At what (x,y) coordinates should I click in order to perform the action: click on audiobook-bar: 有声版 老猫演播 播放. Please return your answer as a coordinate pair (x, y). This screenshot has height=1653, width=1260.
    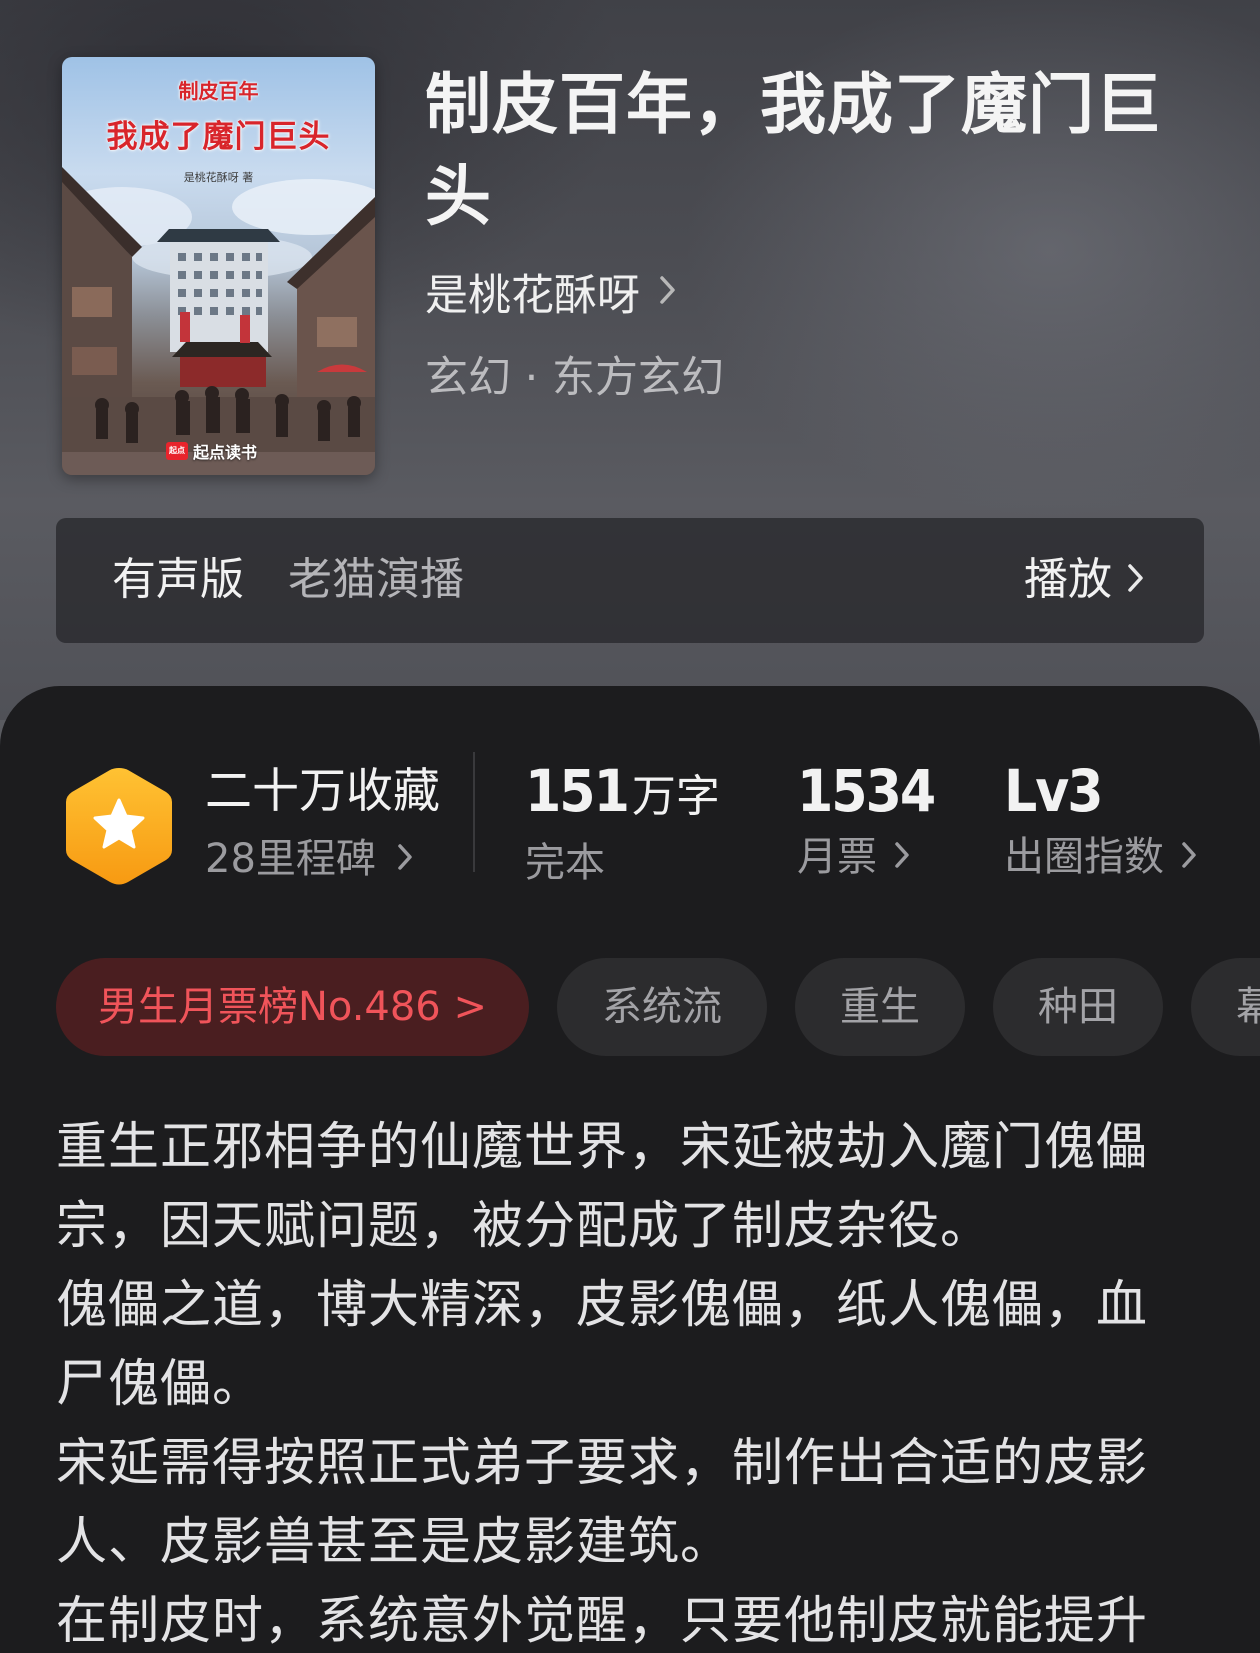
    Looking at the image, I should click on (630, 580).